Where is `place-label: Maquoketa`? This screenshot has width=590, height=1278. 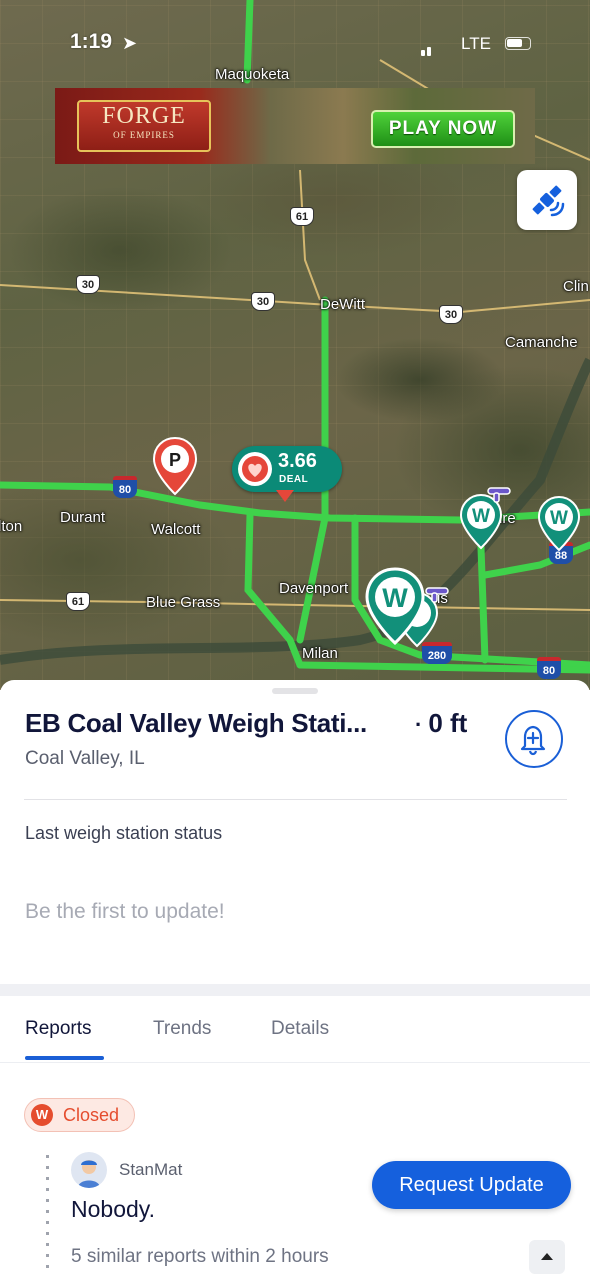
place-label: Maquoketa is located at coordinates (252, 74).